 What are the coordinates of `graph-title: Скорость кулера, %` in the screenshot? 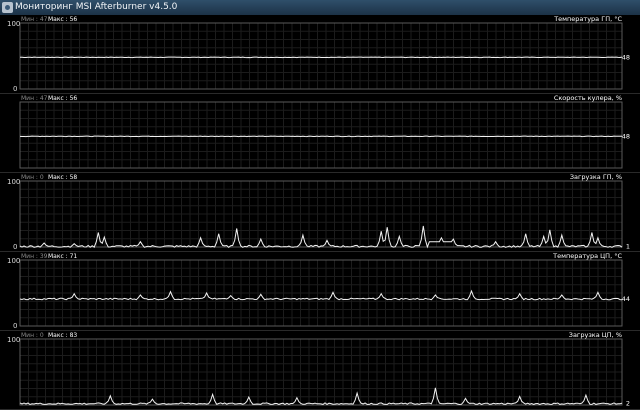 It's located at (588, 98).